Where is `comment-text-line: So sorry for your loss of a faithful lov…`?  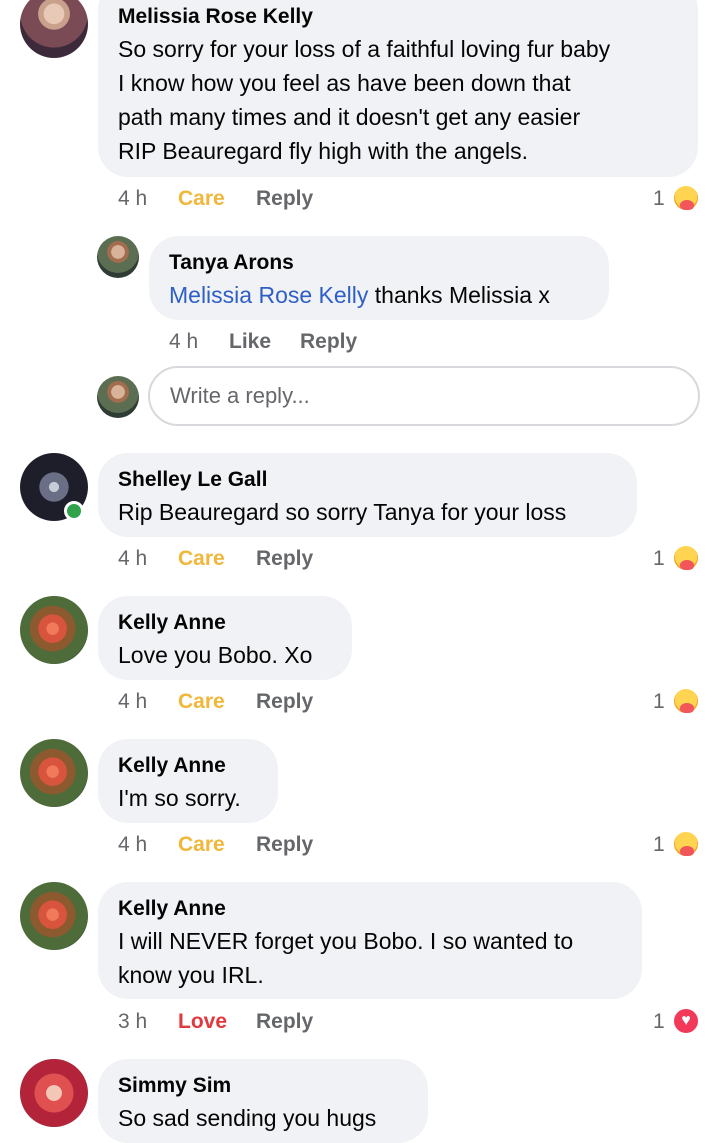 comment-text-line: So sorry for your loss of a faithful lov… is located at coordinates (364, 49).